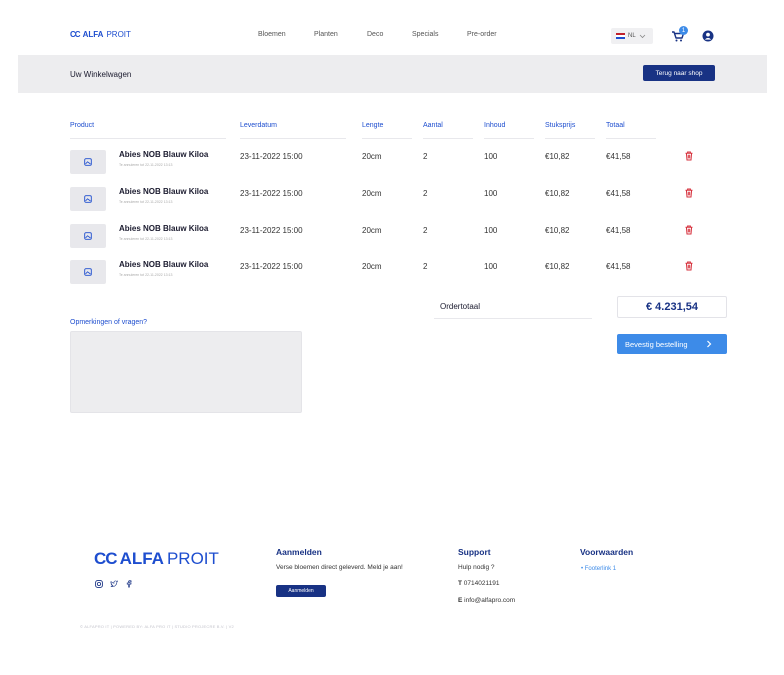  Describe the element at coordinates (708, 344) in the screenshot. I see `chevron-right-icon` at that location.